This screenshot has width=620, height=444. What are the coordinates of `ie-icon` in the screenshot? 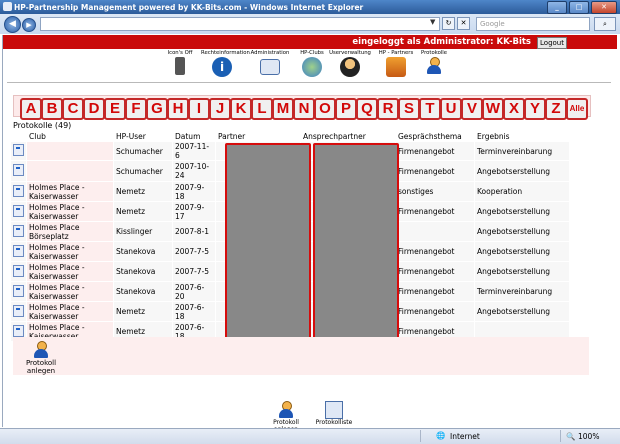 It's located at (7, 6).